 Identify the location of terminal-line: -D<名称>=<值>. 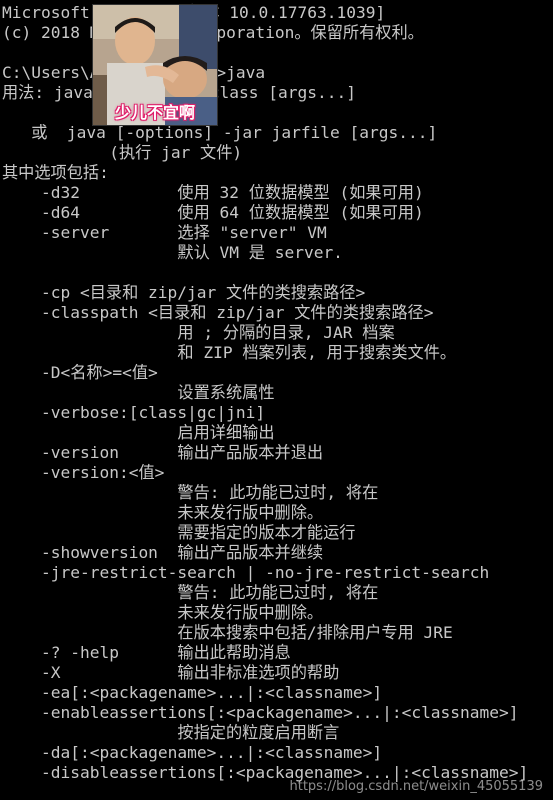
(80, 372).